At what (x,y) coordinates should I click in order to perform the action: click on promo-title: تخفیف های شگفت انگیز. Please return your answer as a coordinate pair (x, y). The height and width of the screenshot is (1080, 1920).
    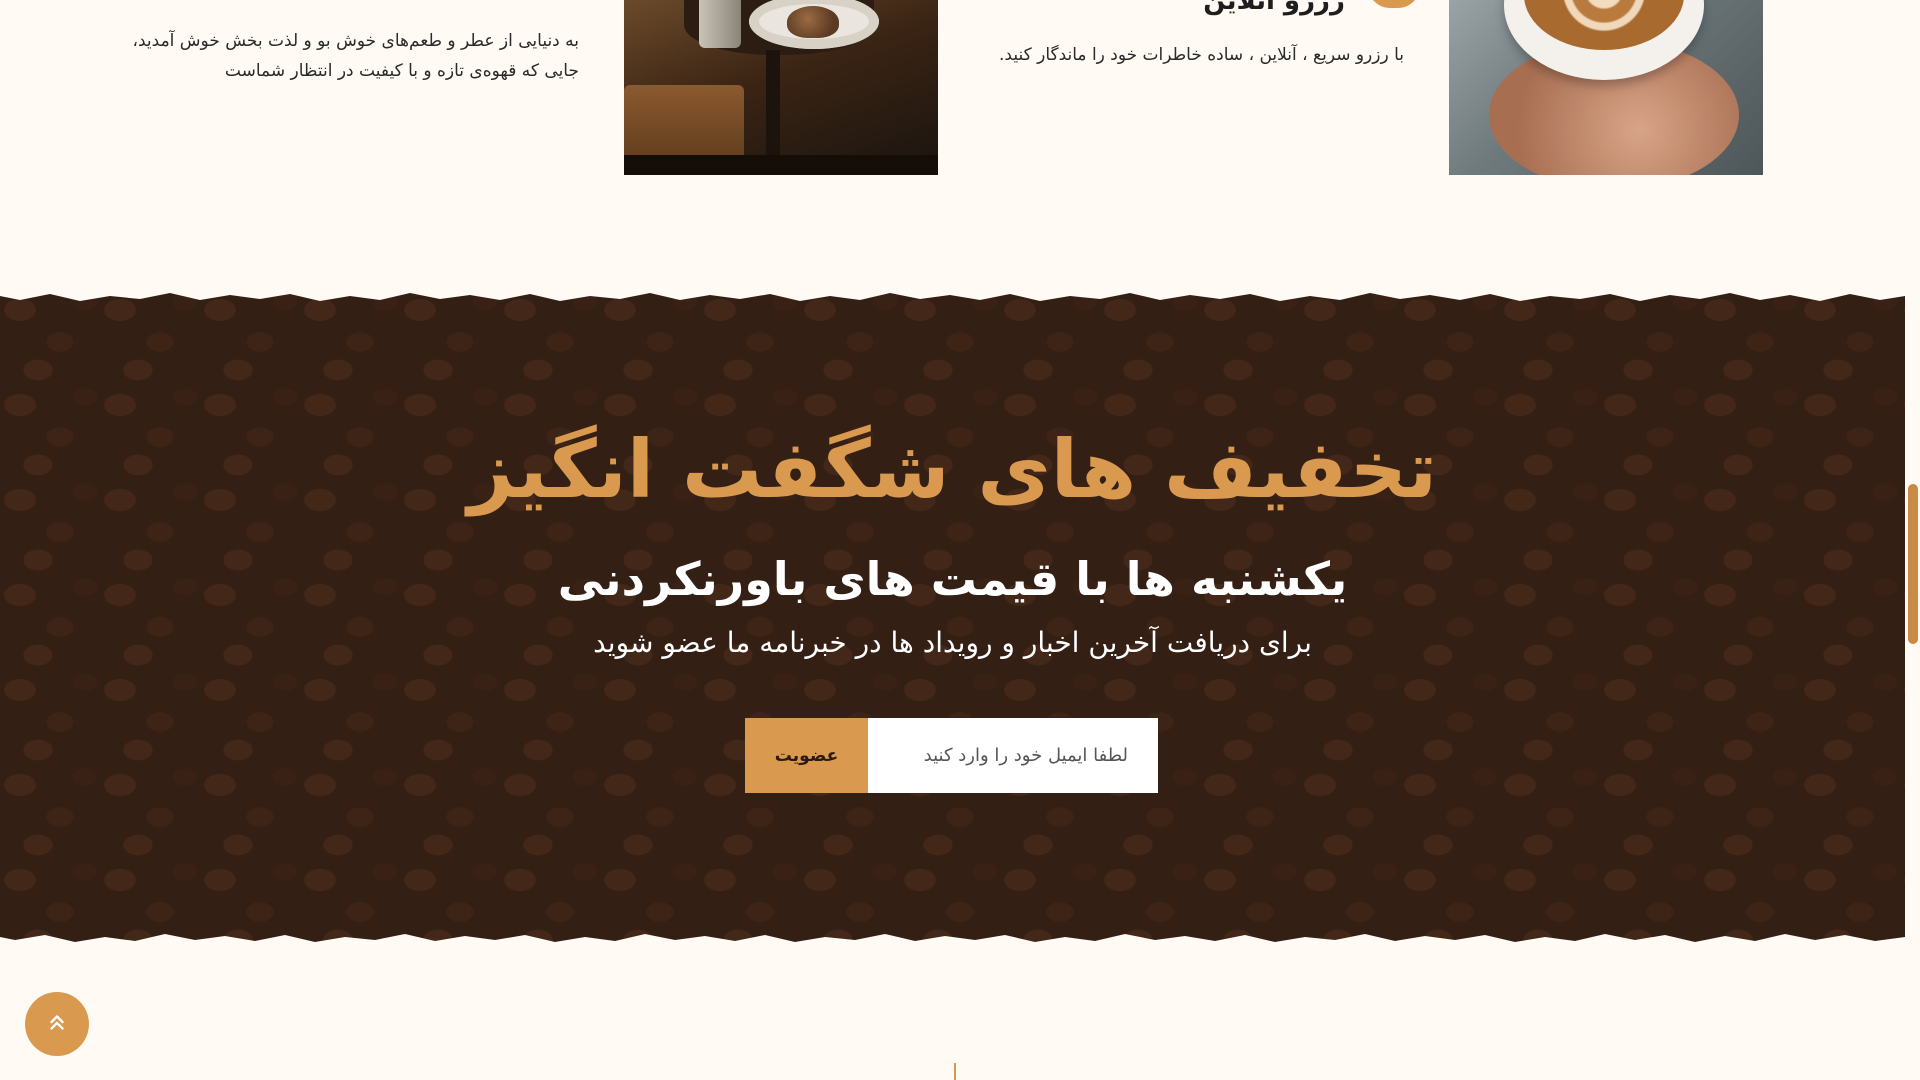
    Looking at the image, I should click on (952, 469).